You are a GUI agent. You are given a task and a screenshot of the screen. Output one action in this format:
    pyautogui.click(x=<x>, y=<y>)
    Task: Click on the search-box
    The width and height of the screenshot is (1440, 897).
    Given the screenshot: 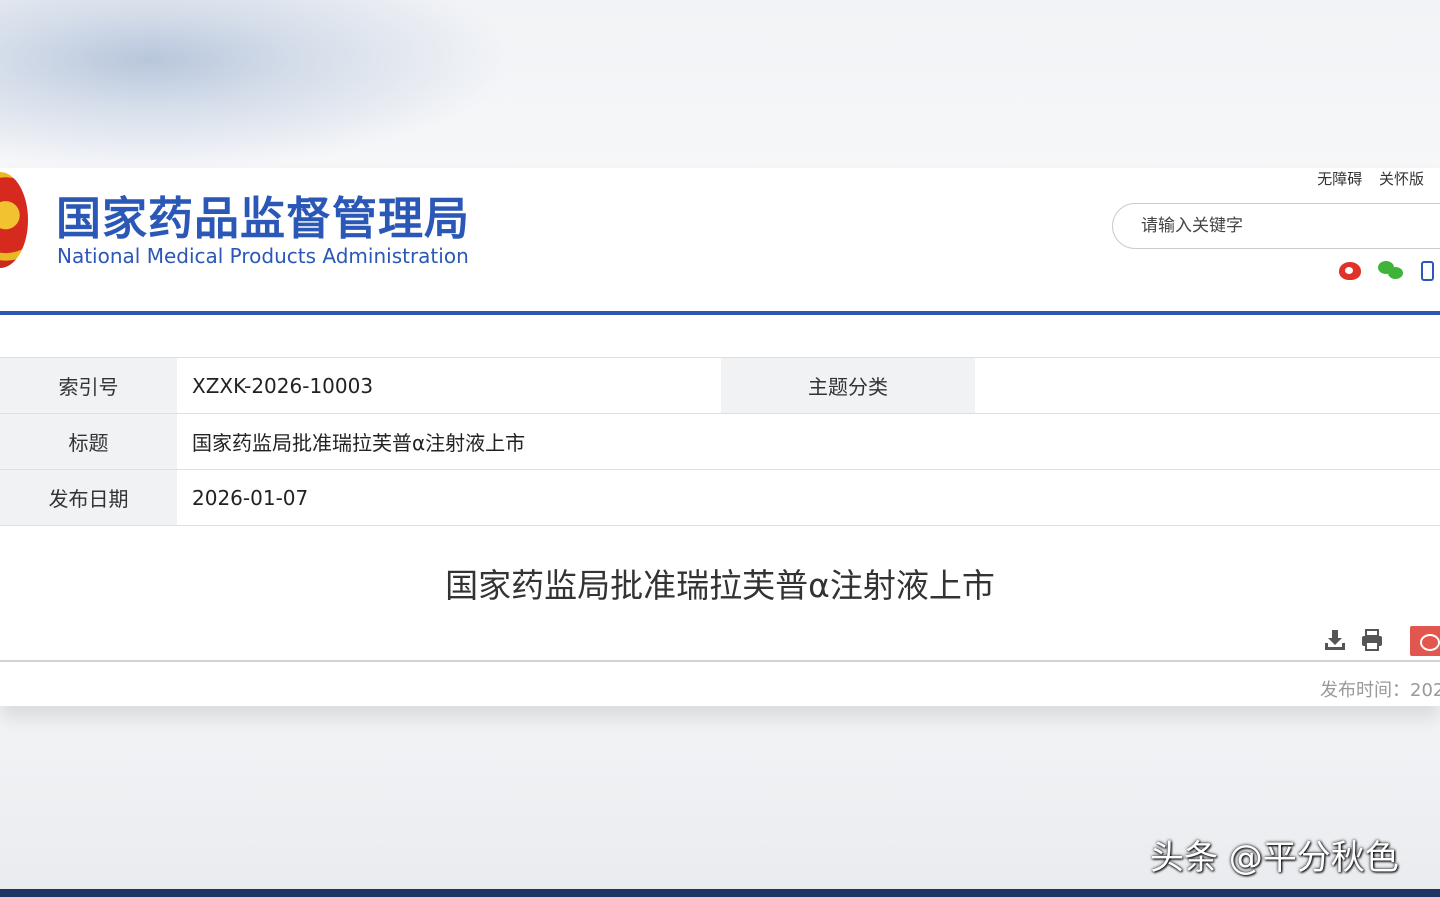 What is the action you would take?
    pyautogui.click(x=1276, y=226)
    